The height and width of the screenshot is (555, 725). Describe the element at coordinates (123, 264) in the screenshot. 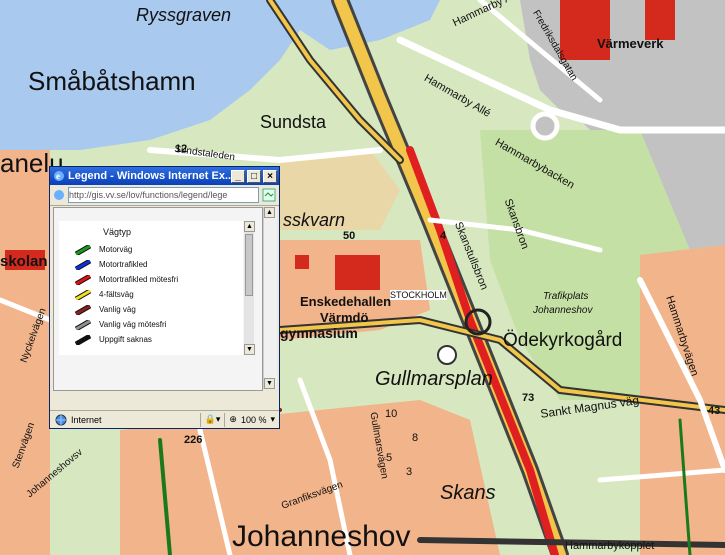

I see `legend-item-label: Motortrafikled` at that location.